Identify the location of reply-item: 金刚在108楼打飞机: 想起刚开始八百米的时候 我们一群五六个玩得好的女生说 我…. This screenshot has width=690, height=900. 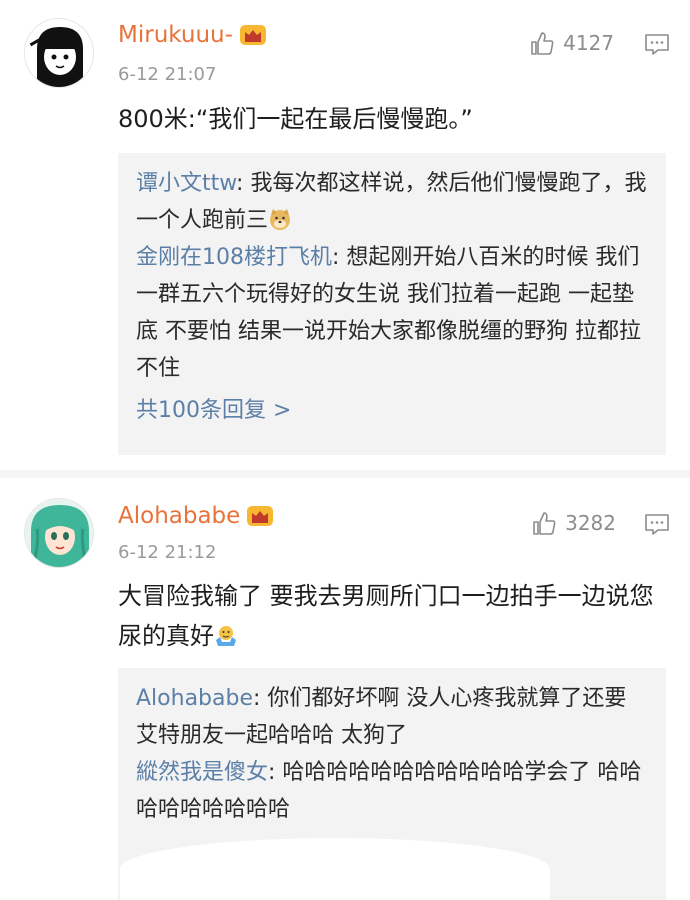
(388, 313).